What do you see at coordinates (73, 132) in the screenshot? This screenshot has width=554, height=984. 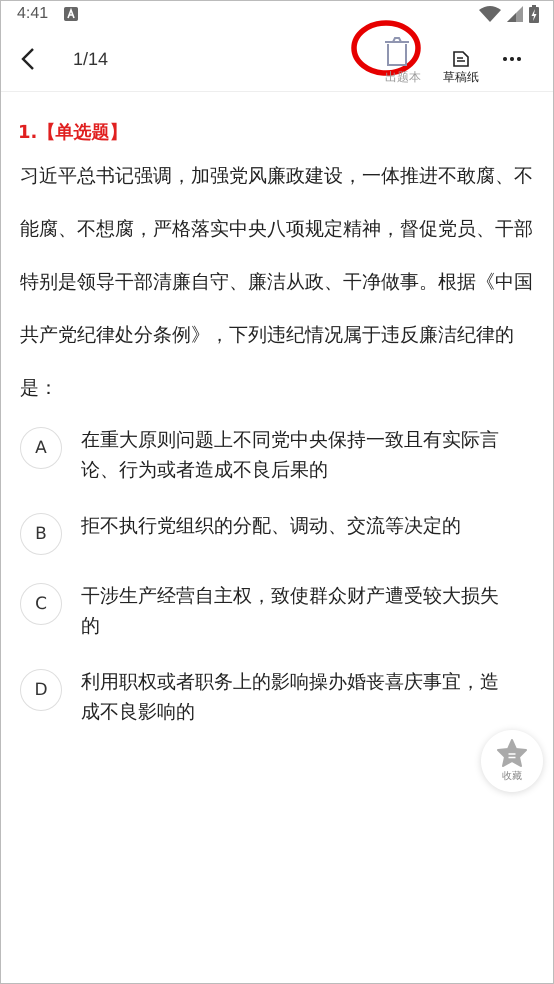 I see `question-type: 1.【单选题】` at bounding box center [73, 132].